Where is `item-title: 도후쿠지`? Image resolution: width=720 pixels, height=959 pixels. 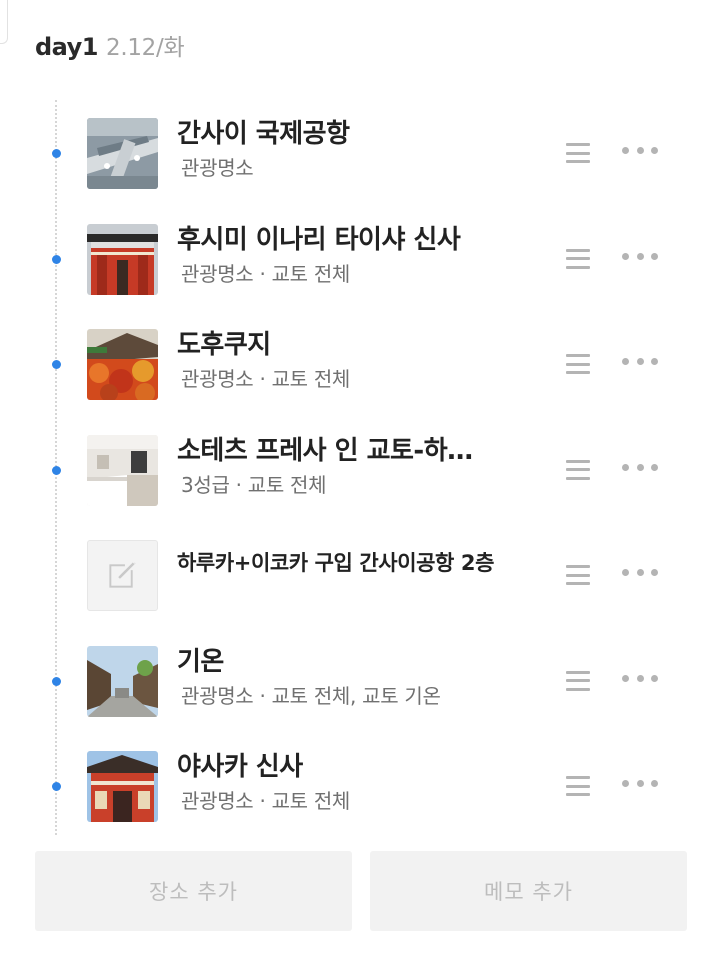 item-title: 도후쿠지 is located at coordinates (224, 345).